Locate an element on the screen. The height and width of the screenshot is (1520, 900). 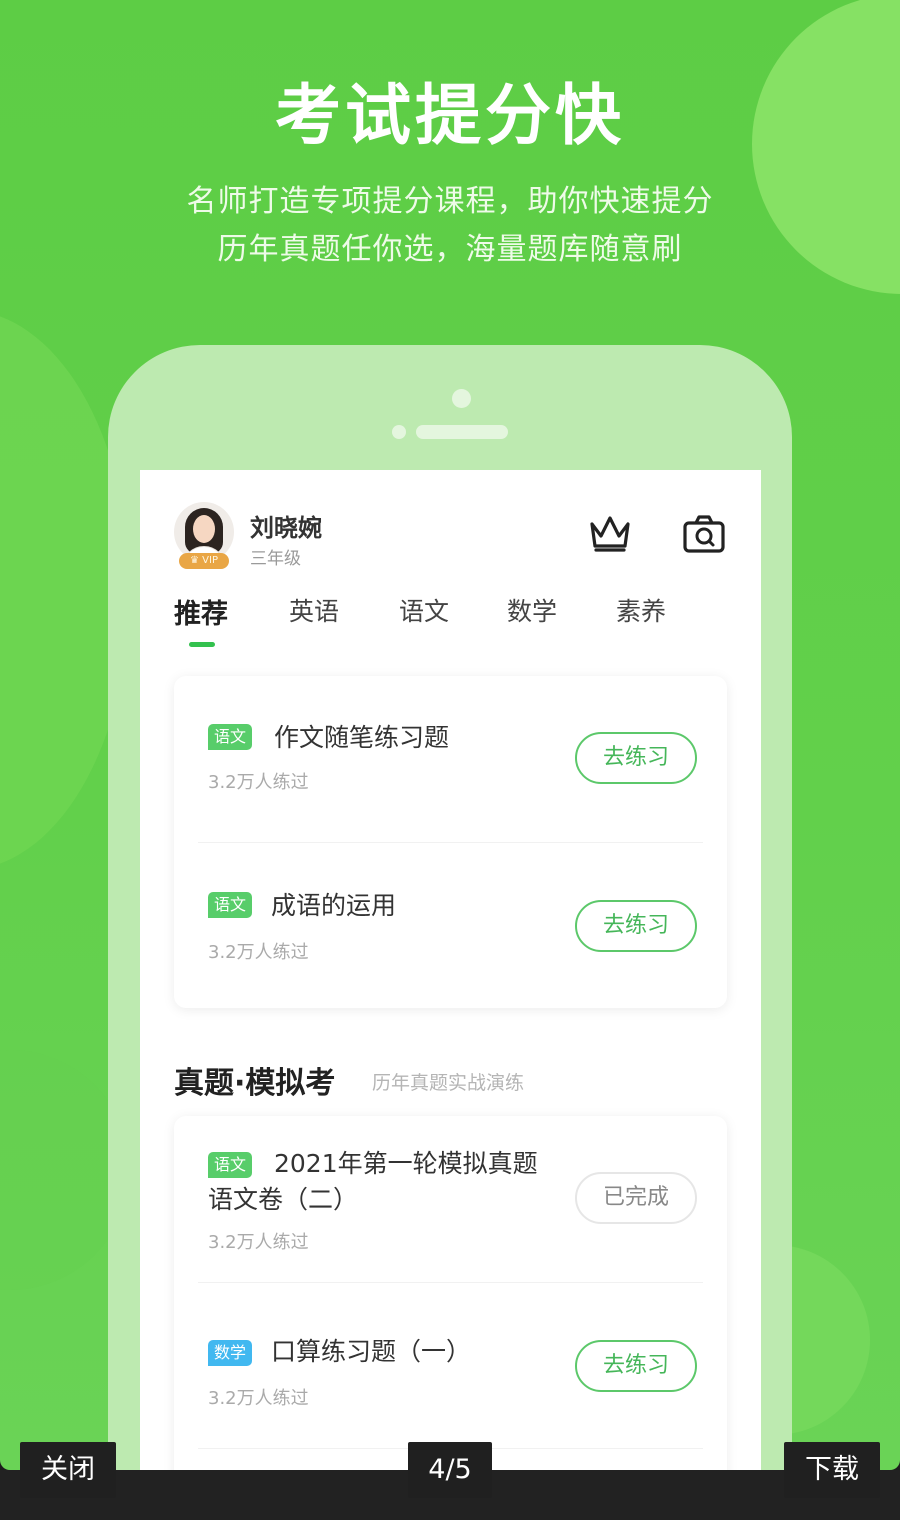
item-title: 口算练习题（一） is located at coordinates (371, 1351).